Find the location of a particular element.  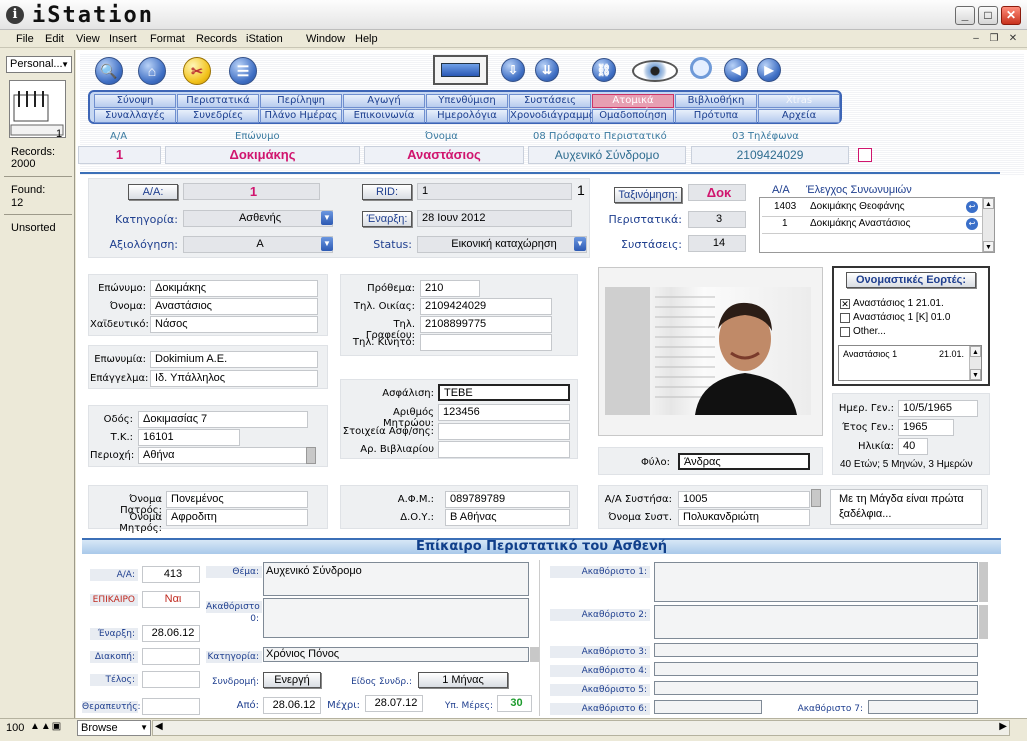

start-date-field: 28 Ιουν 2012 is located at coordinates (494, 218).